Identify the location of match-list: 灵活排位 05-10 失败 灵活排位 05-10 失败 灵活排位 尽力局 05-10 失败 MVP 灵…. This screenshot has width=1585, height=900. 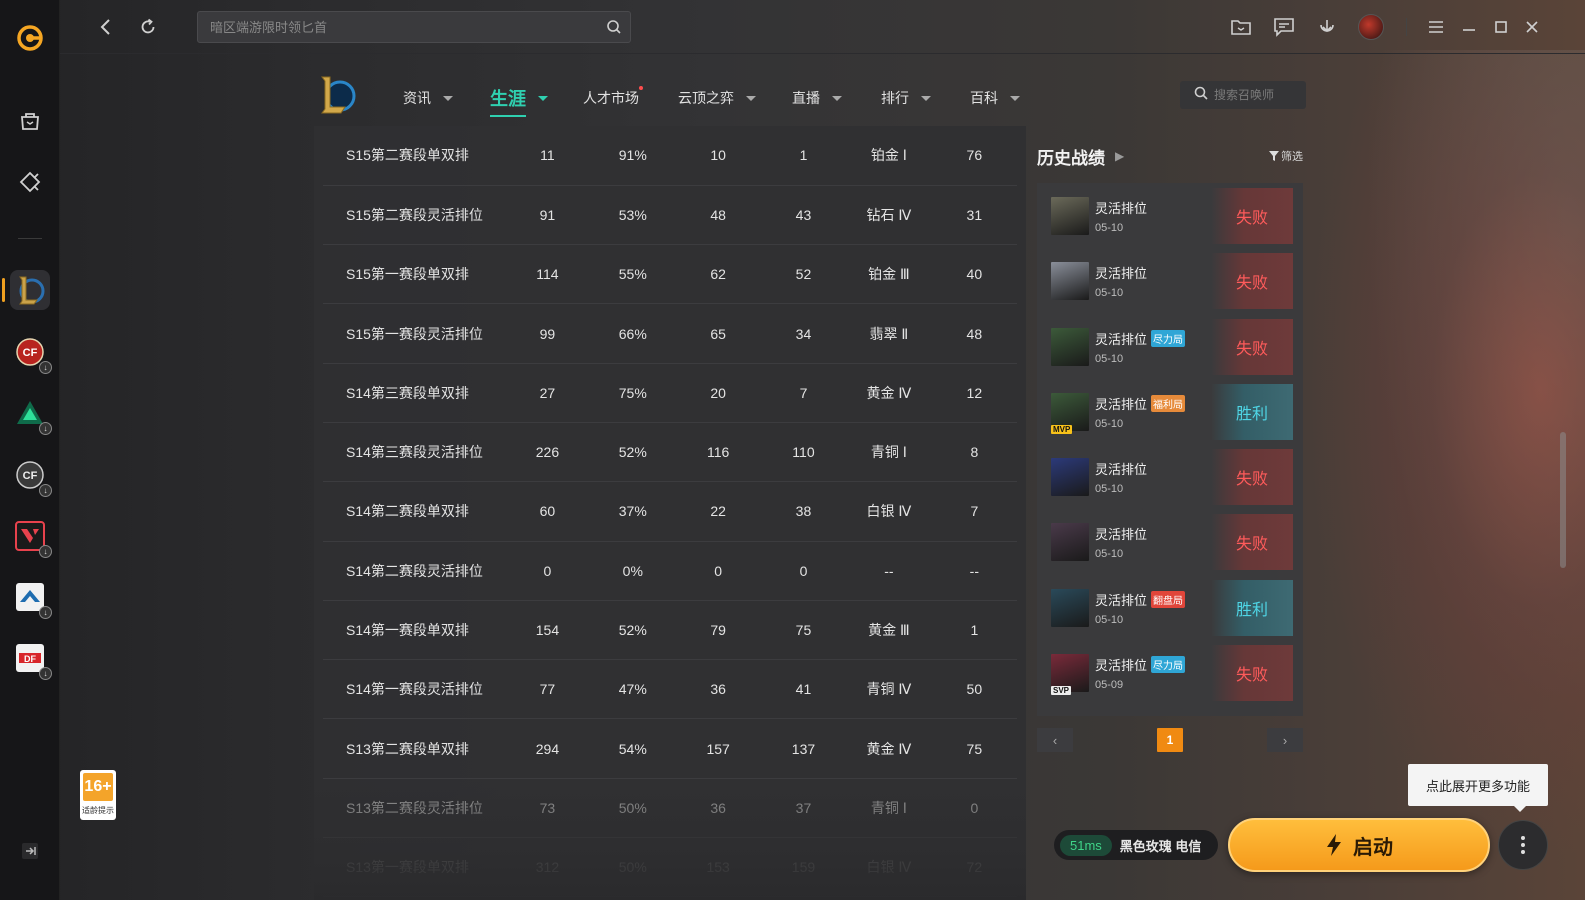
(1170, 449).